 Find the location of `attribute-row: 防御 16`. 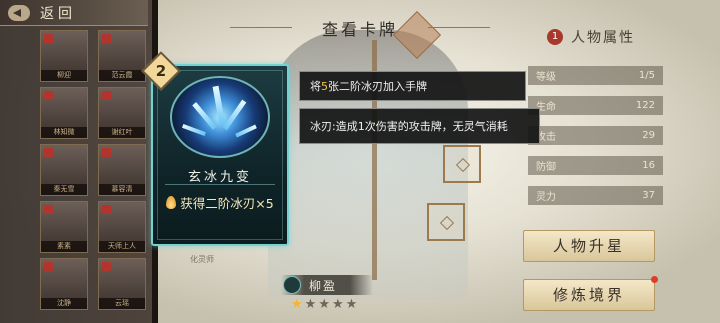

attribute-row: 防御 16 is located at coordinates (595, 165).